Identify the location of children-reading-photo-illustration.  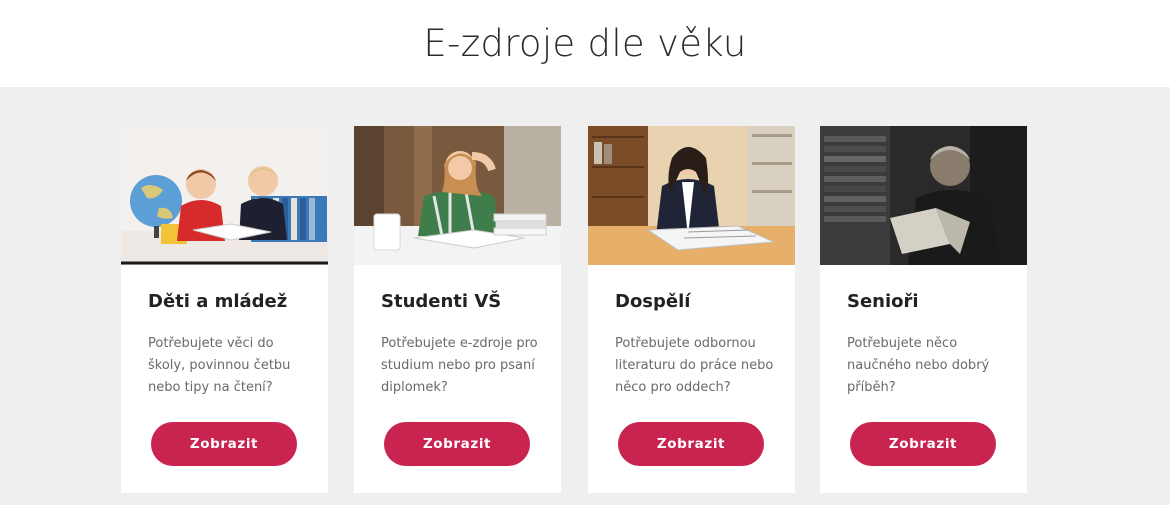
(224, 195).